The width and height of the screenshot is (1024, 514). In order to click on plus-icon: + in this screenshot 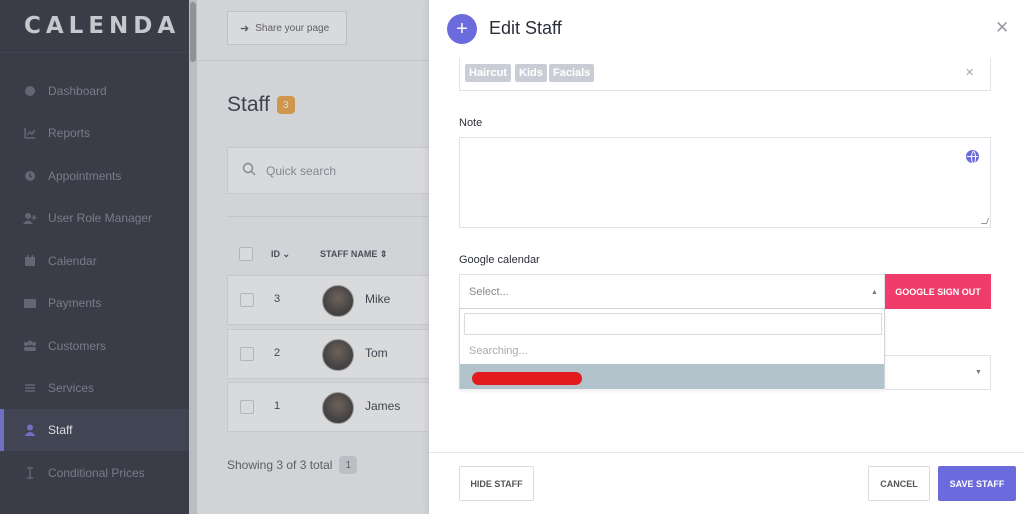, I will do `click(462, 29)`.